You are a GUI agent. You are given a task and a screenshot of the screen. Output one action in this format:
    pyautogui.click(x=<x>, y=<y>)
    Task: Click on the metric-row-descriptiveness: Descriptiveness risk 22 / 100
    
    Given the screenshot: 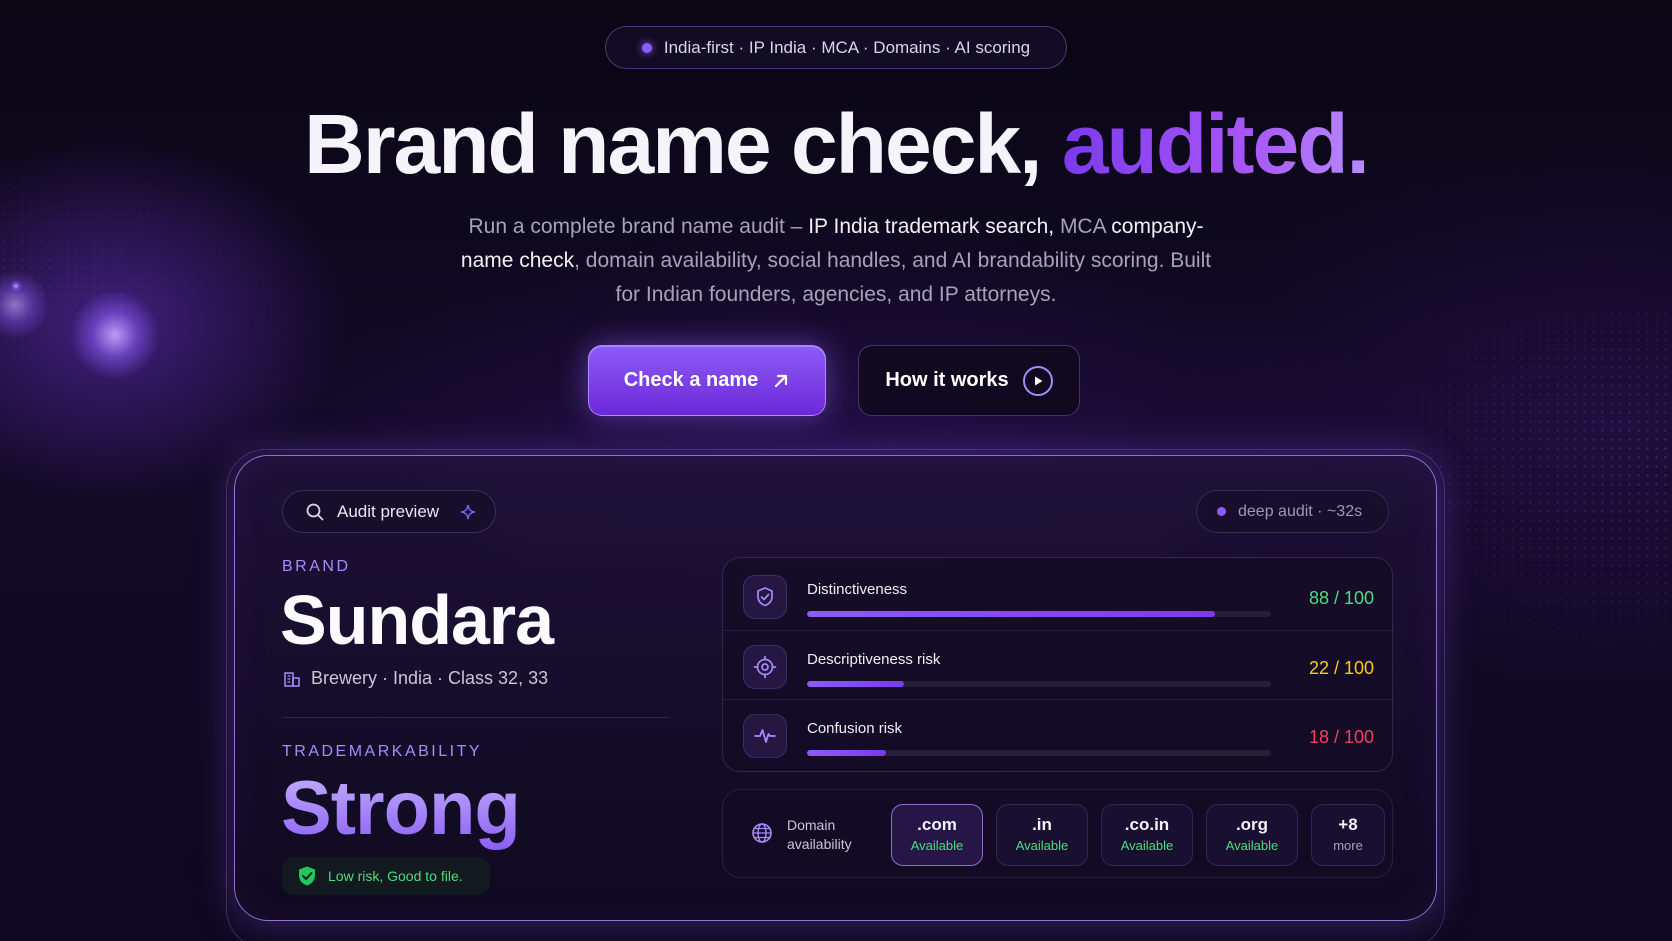 What is the action you would take?
    pyautogui.click(x=1058, y=664)
    